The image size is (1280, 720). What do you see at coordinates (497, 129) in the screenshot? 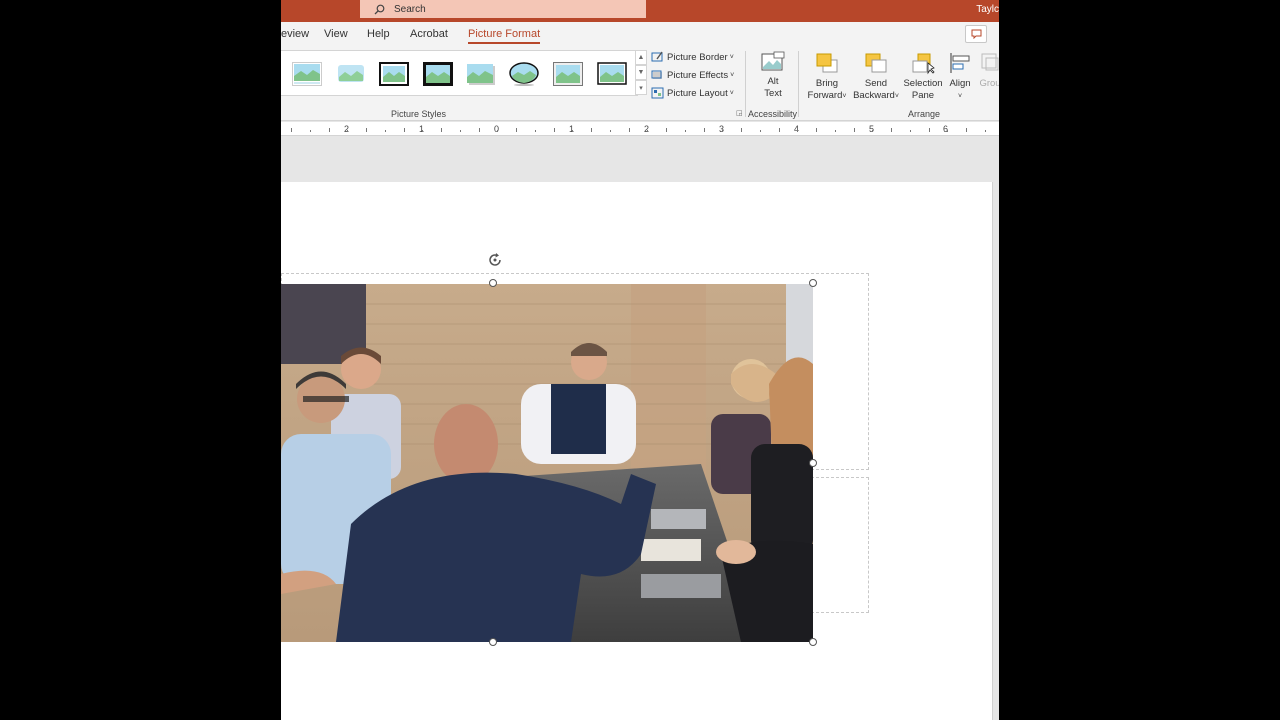
I see `ruler-number: 0` at bounding box center [497, 129].